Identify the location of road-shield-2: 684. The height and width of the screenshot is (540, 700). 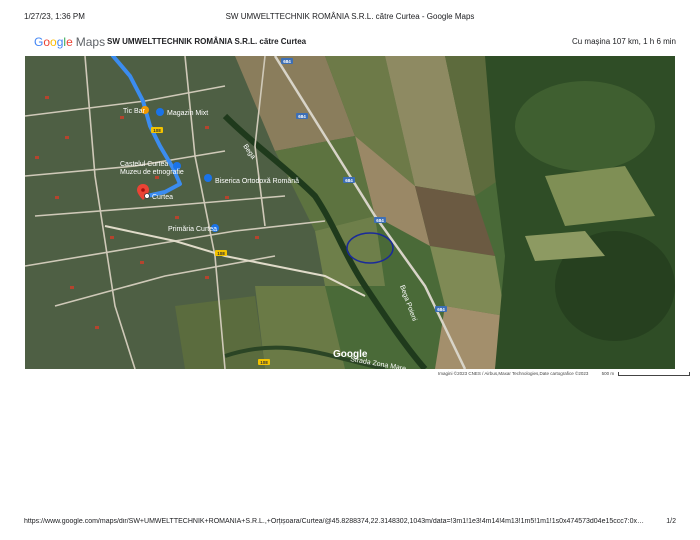
(302, 116).